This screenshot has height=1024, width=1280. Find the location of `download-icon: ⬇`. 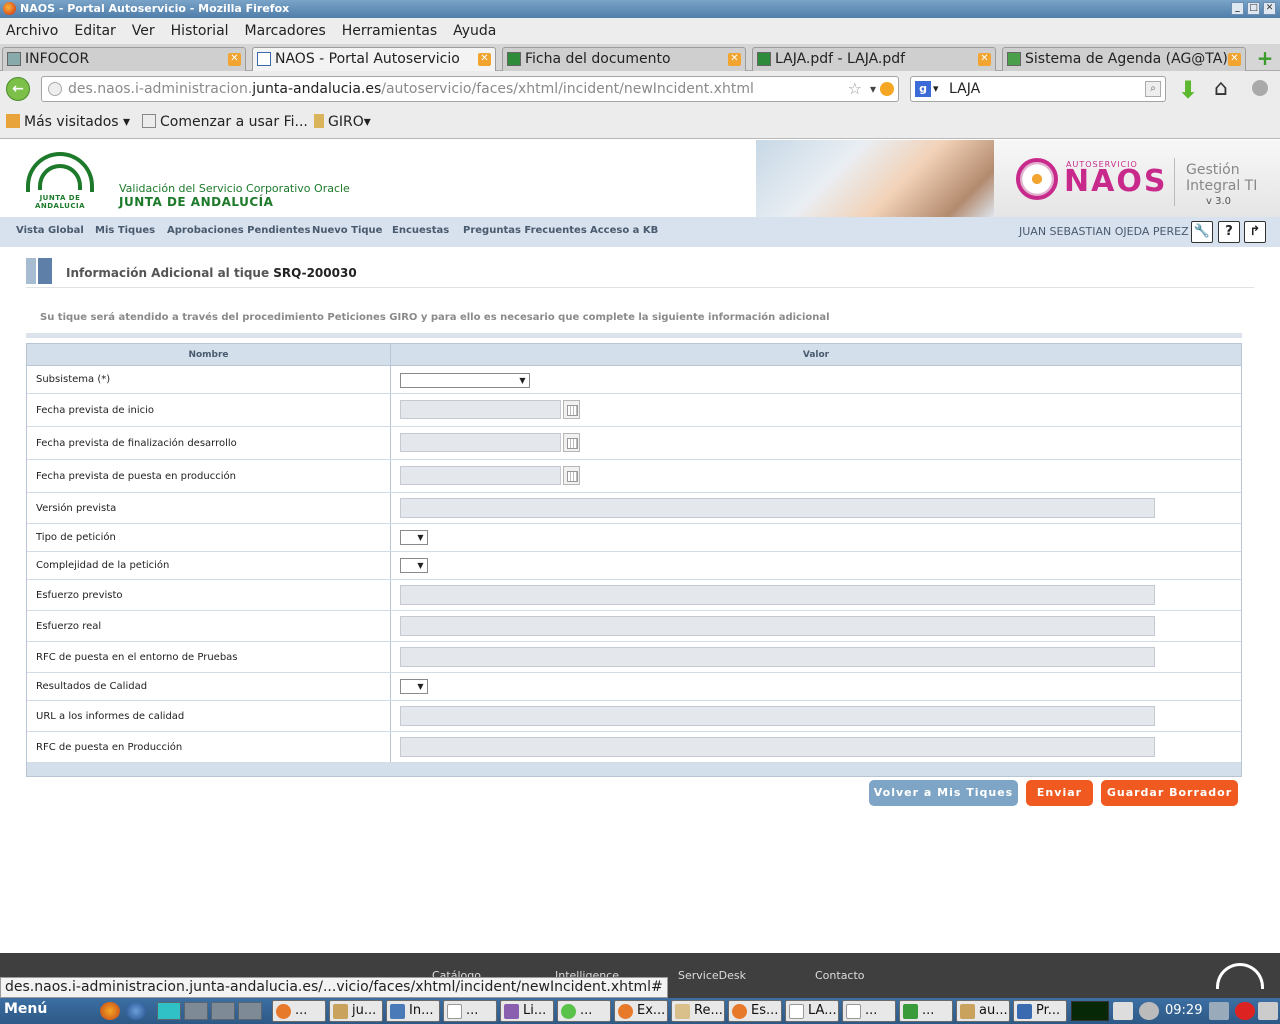

download-icon: ⬇ is located at coordinates (1188, 90).